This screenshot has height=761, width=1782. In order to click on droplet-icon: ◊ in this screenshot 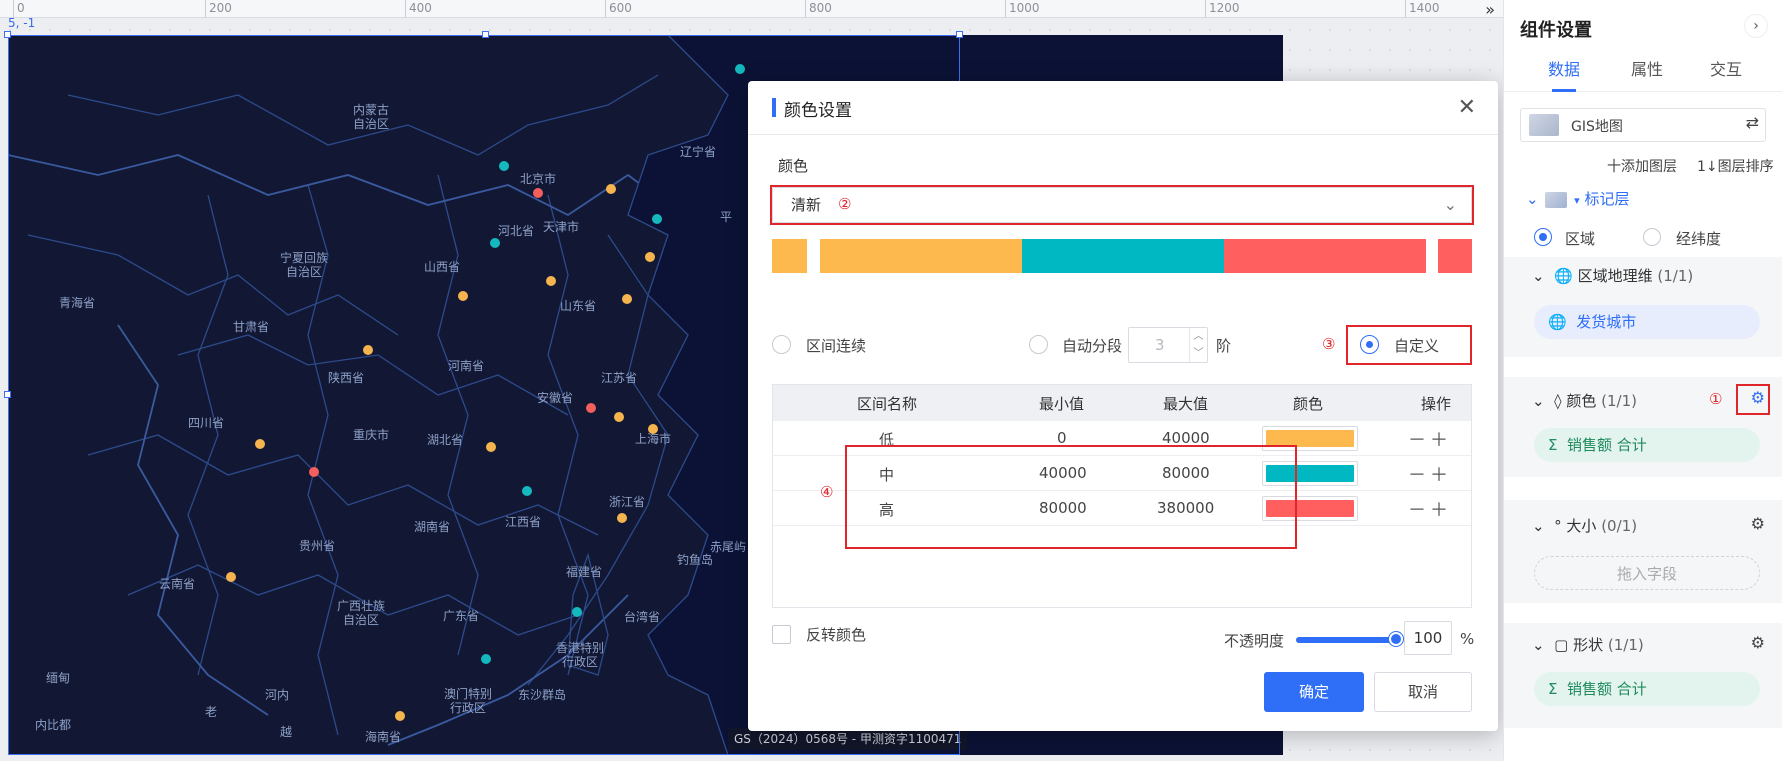, I will do `click(1558, 401)`.